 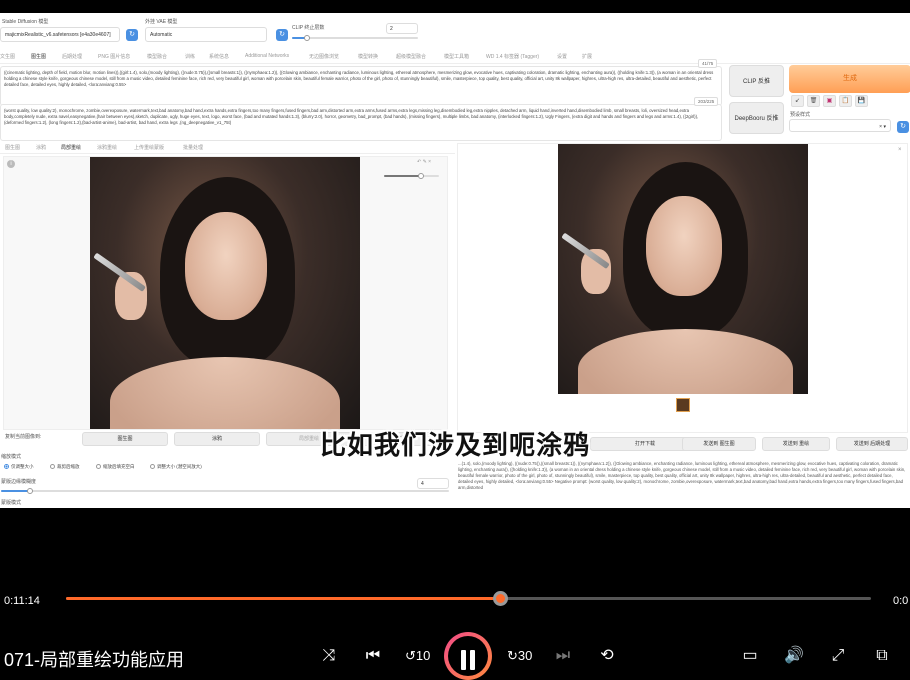 I want to click on refresh-icon: ↻, so click(x=132, y=35).